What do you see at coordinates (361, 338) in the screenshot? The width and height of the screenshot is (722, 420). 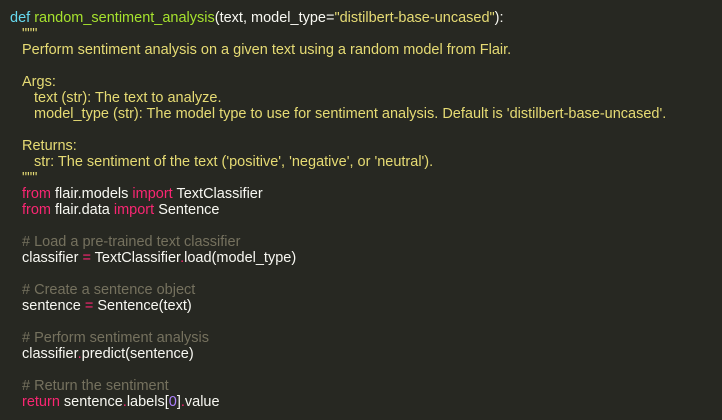 I see `code-line-comment-perform: # Perform sentiment analysis` at bounding box center [361, 338].